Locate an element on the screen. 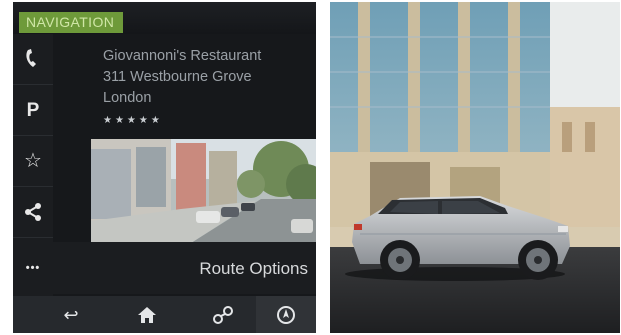  share-button is located at coordinates (33, 212).